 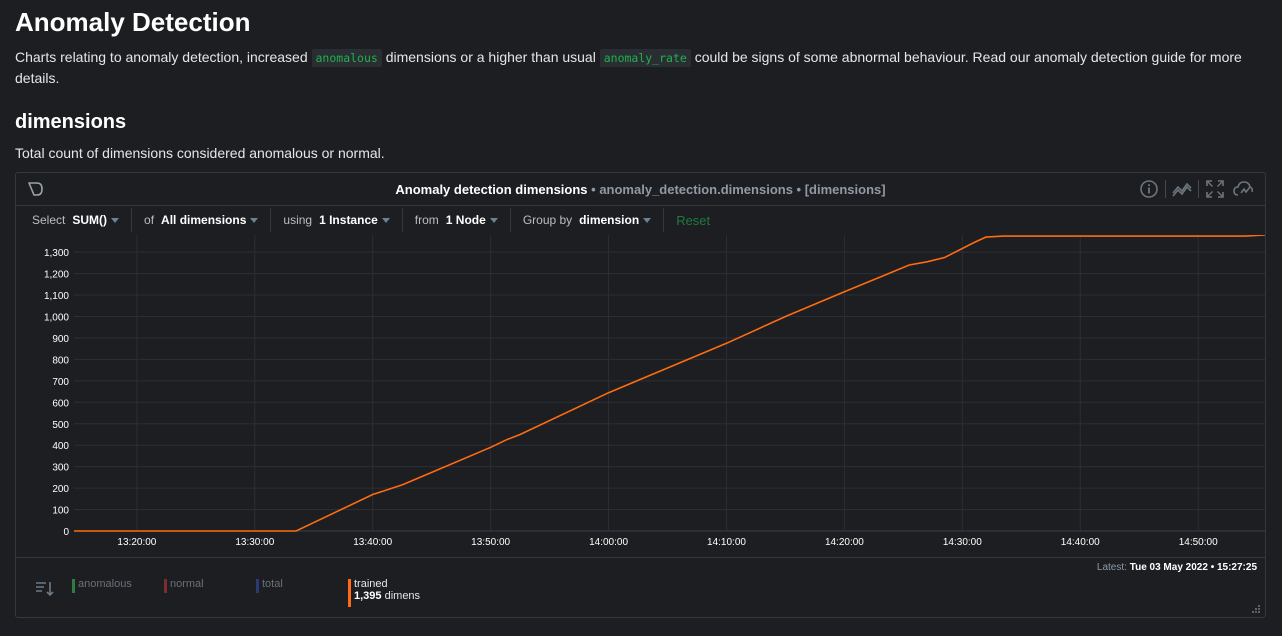 I want to click on x-tick-label: 14:40:00, so click(x=1080, y=542).